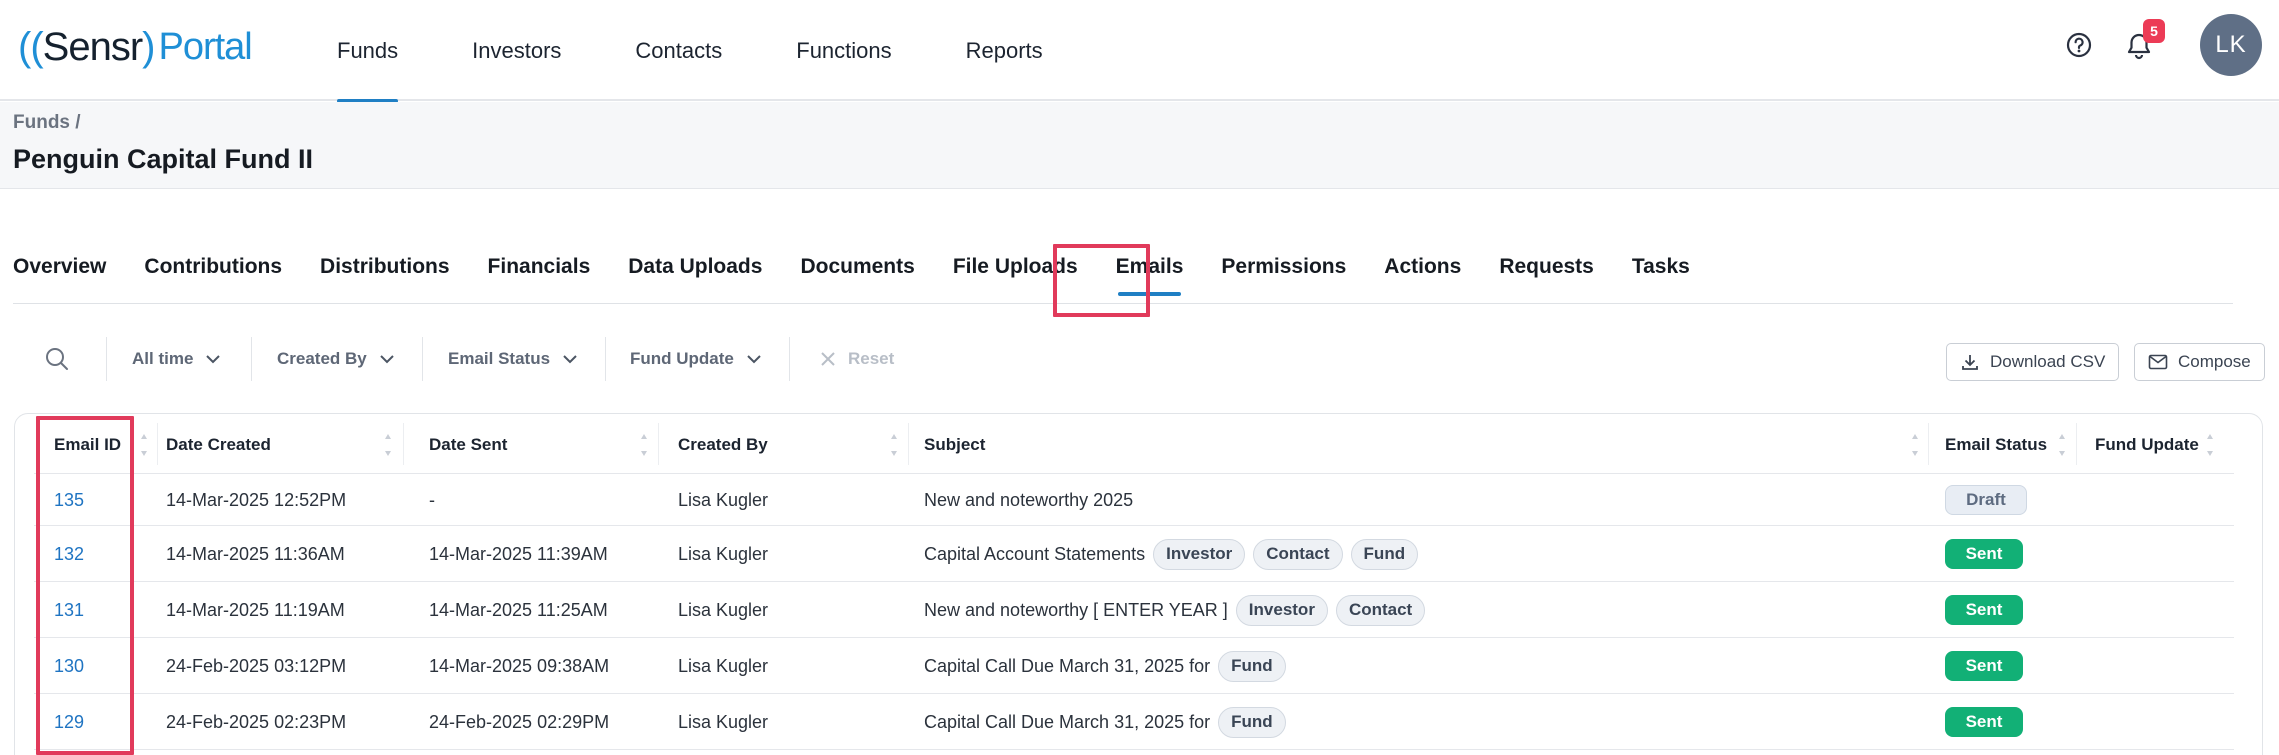 The height and width of the screenshot is (755, 2279). I want to click on reset-button: Reset, so click(857, 359).